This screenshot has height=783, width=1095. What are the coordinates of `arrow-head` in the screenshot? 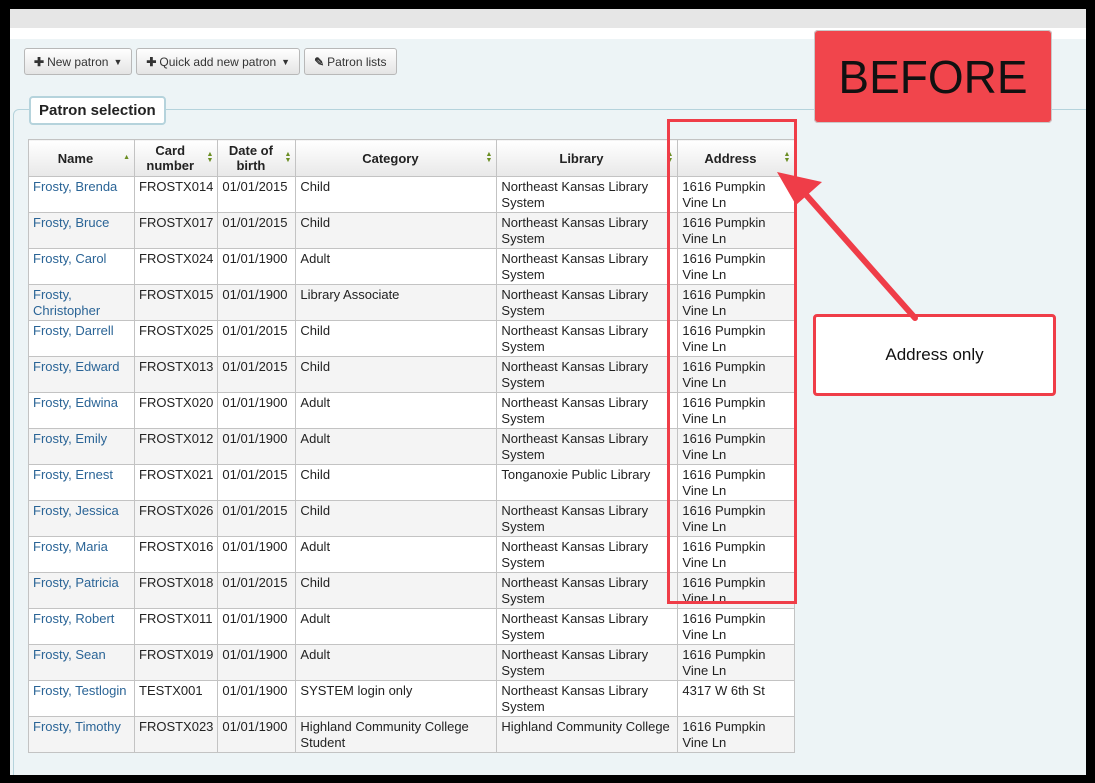 It's located at (799, 188).